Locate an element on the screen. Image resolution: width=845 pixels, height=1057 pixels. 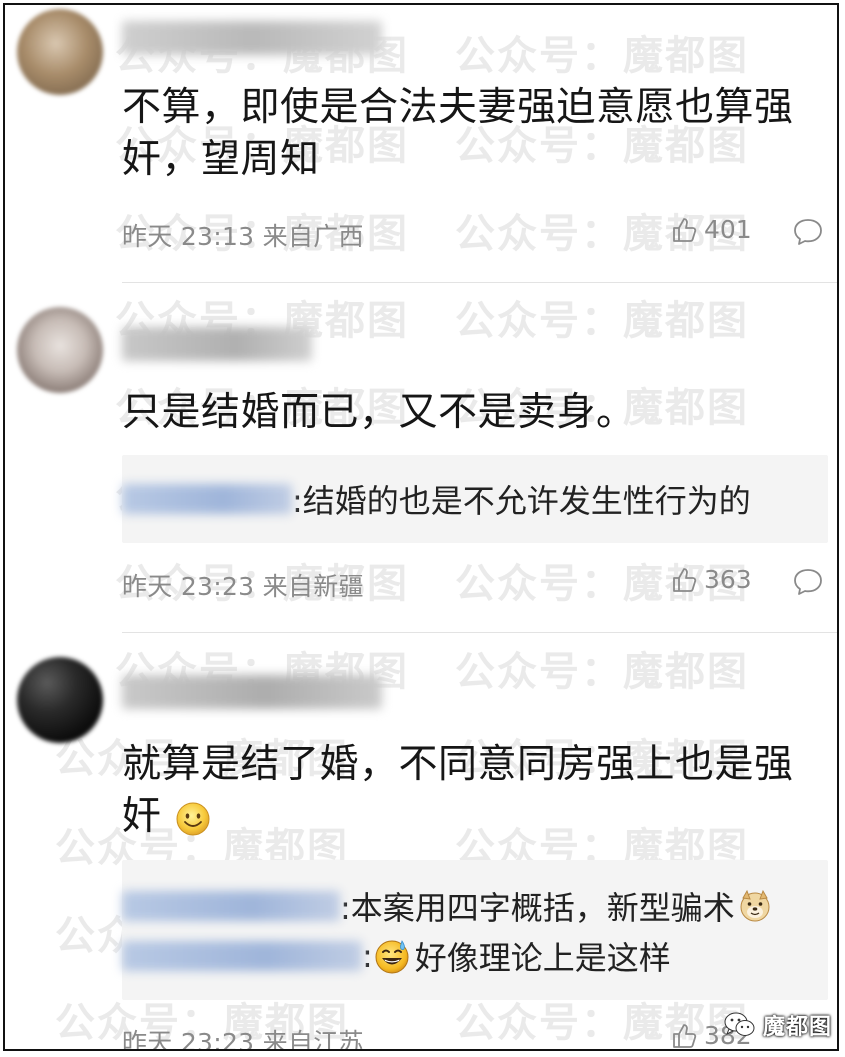
comment-meta: 昨天 23:23 来自新疆 is located at coordinates (243, 586).